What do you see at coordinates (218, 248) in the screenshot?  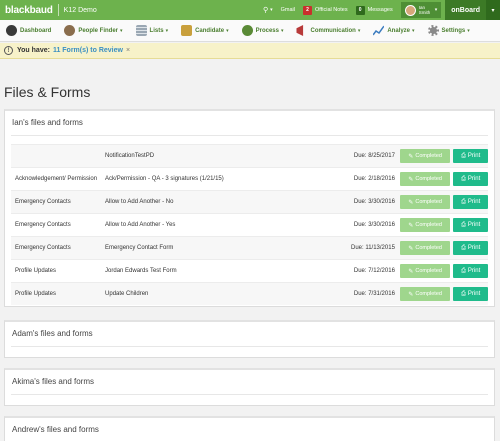 I see `form-name: Emergency Contact Form` at bounding box center [218, 248].